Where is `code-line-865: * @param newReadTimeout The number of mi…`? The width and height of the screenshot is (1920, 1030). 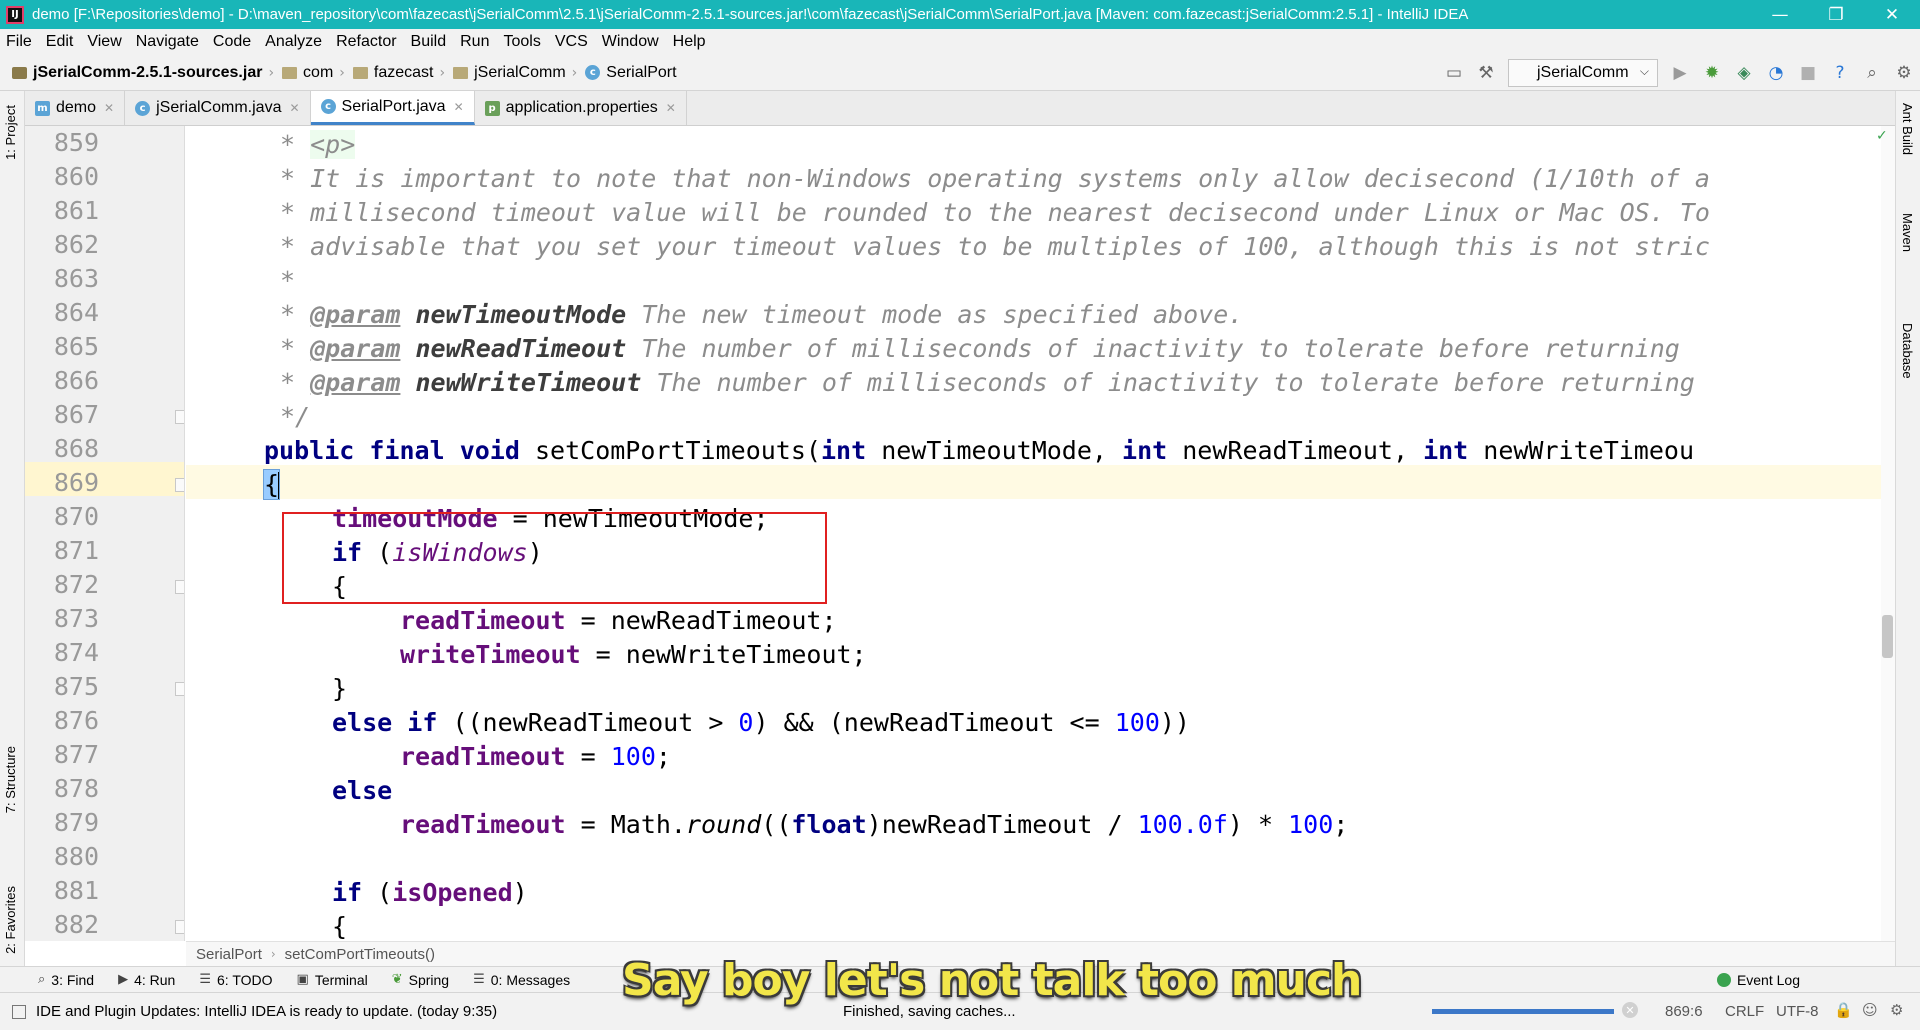
code-line-865: * @param newReadTimeout The number of mi… is located at coordinates (980, 348).